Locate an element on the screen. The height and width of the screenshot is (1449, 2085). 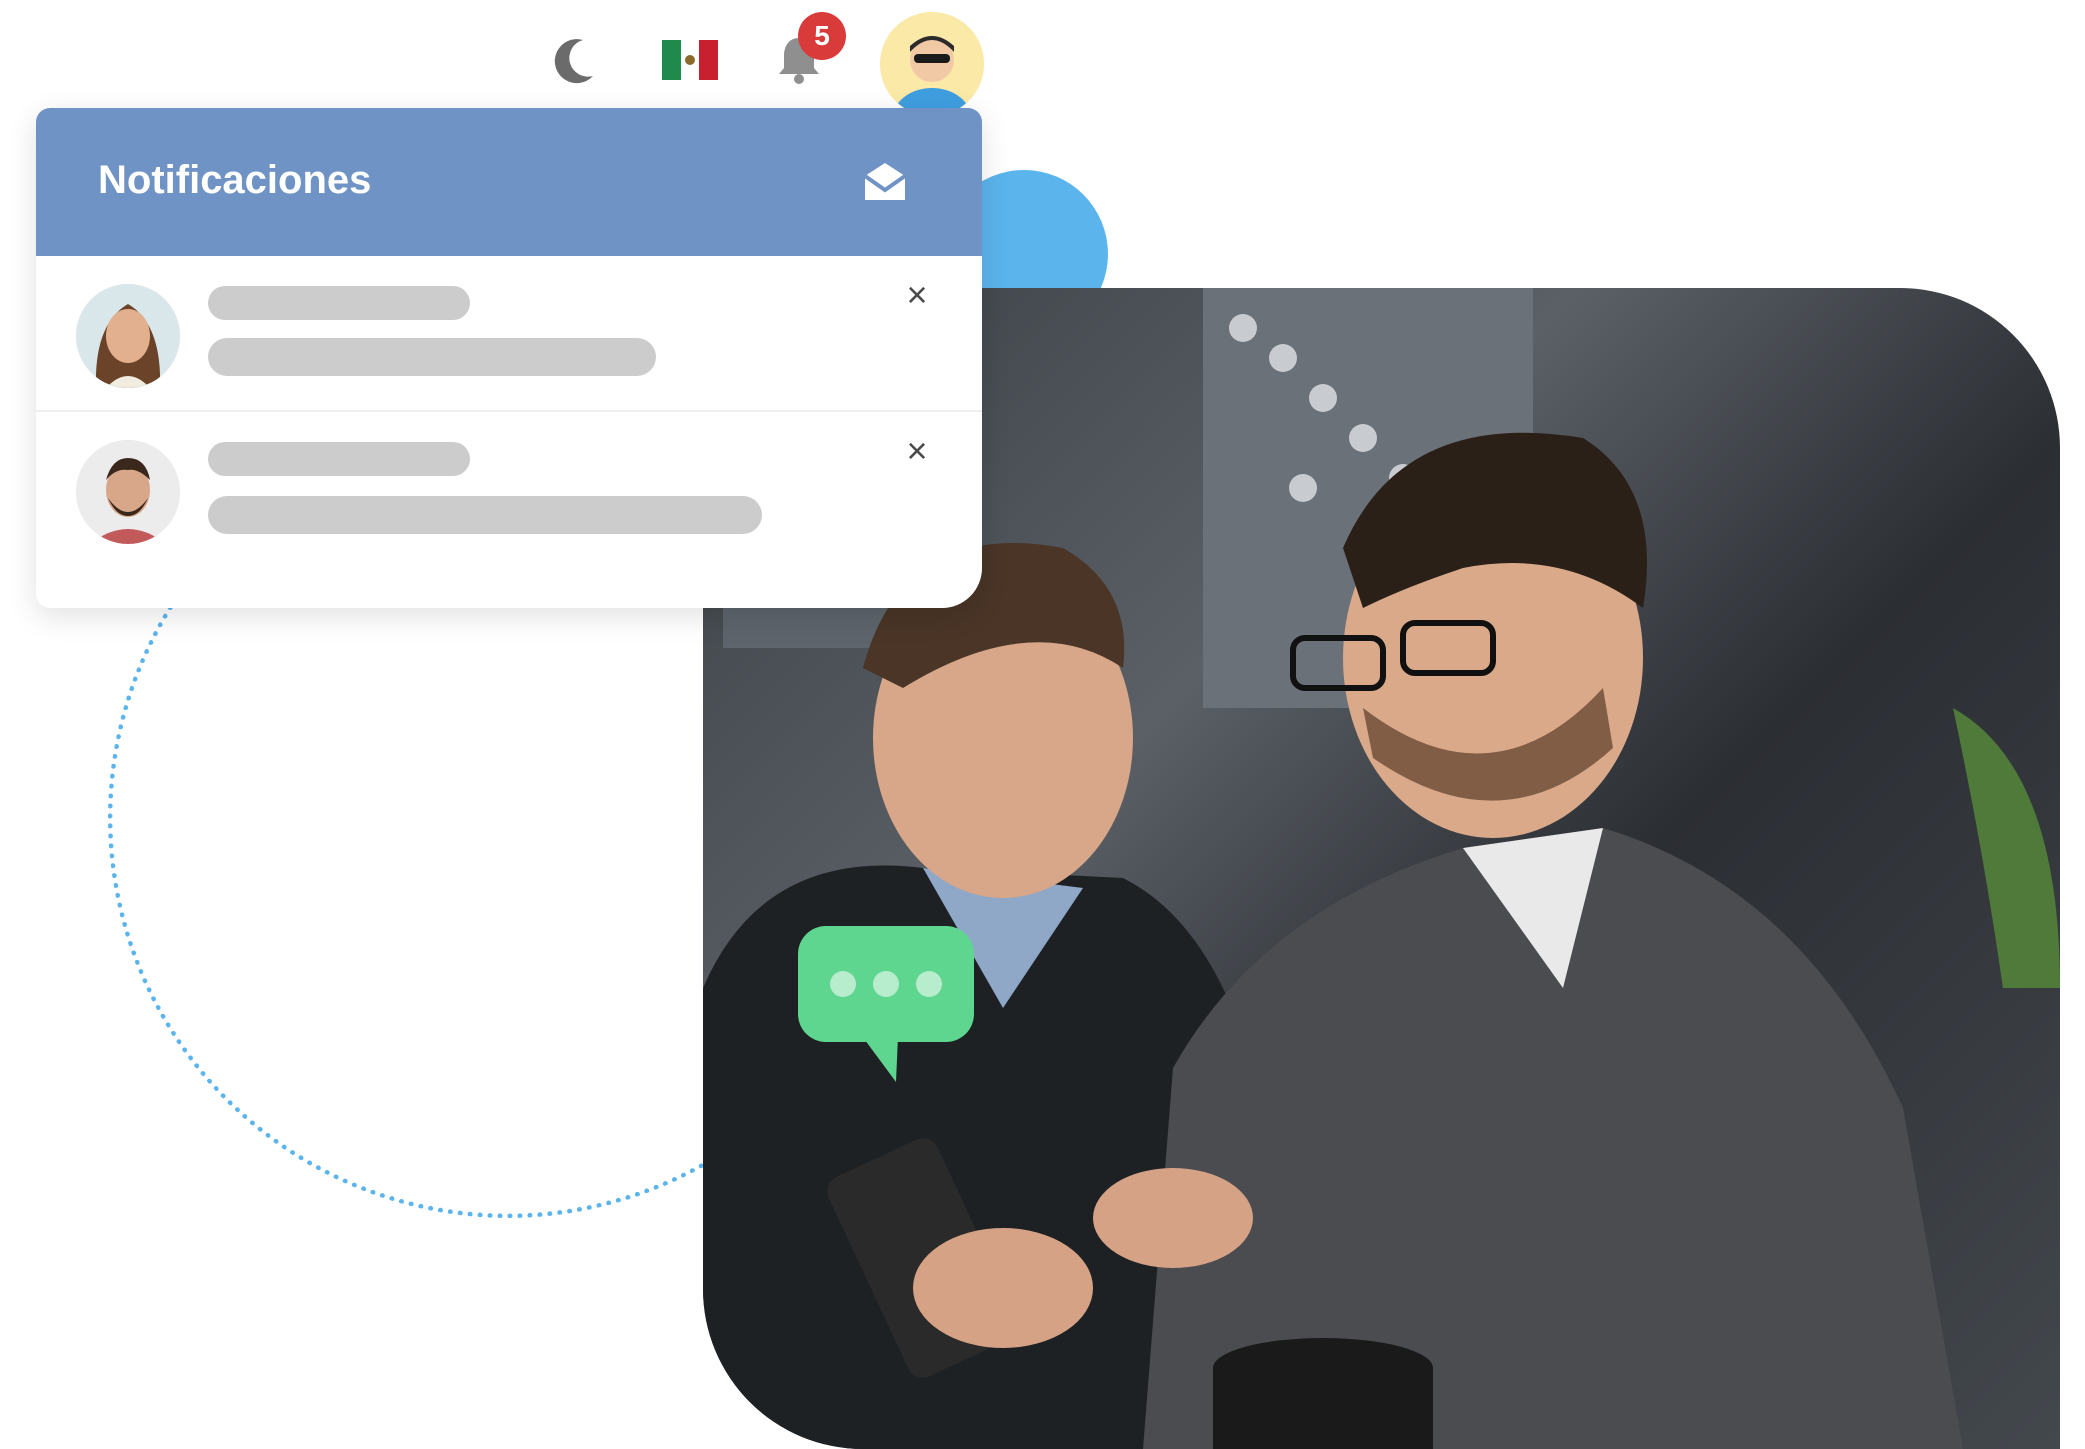
chat-bubble-icon is located at coordinates (886, 1004).